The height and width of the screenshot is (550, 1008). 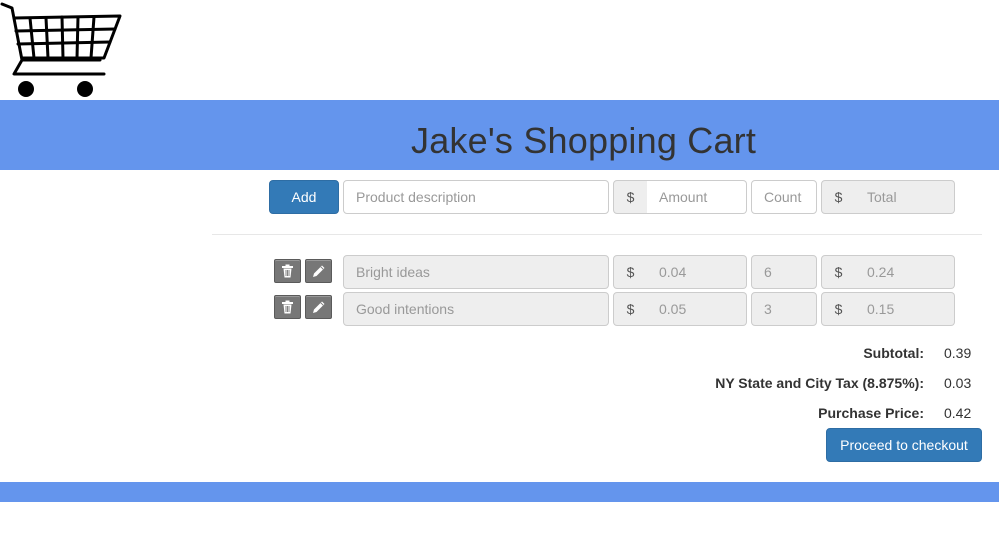 I want to click on footer-bar, so click(x=499, y=492).